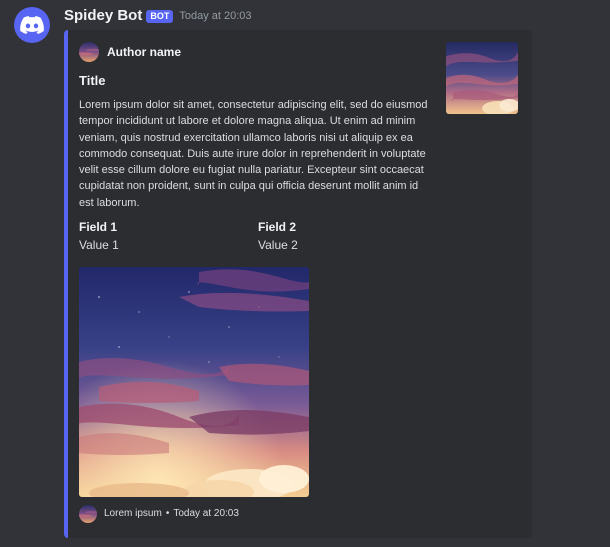 This screenshot has width=610, height=547. Describe the element at coordinates (168, 236) in the screenshot. I see `embed-field: Field 1 Value 1` at that location.